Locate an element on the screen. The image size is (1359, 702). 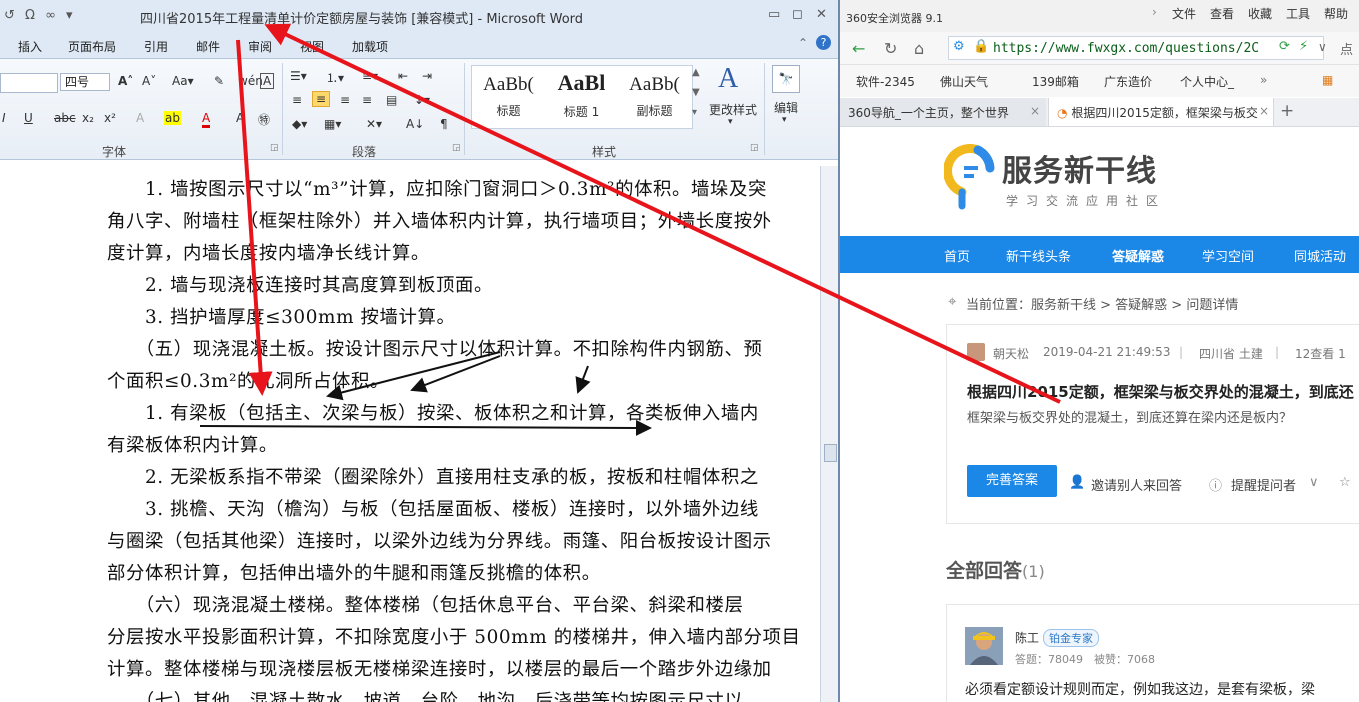
favorite-item: 139邮箱 is located at coordinates (1055, 81).